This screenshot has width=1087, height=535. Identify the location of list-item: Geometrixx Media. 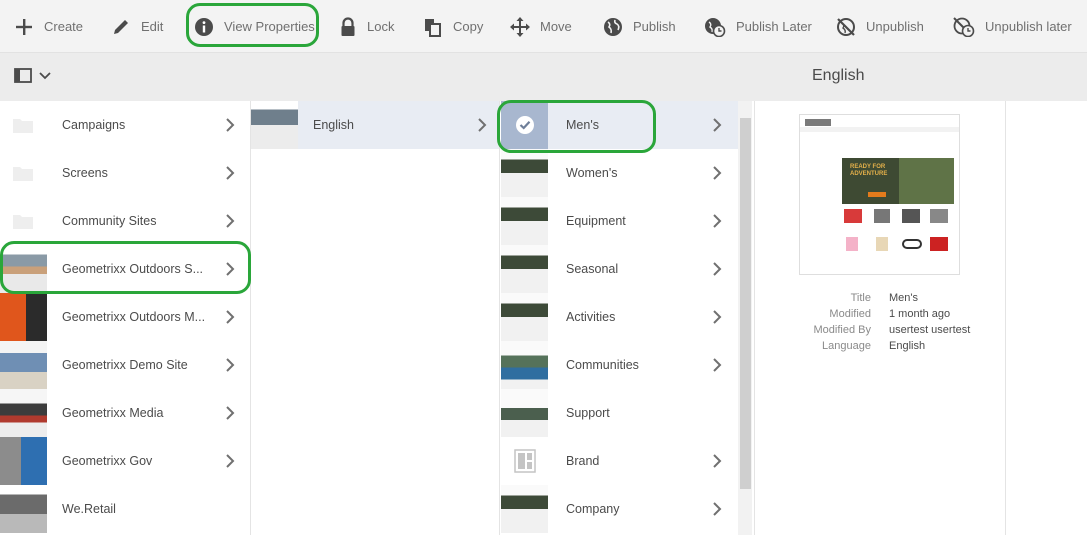
(125, 413).